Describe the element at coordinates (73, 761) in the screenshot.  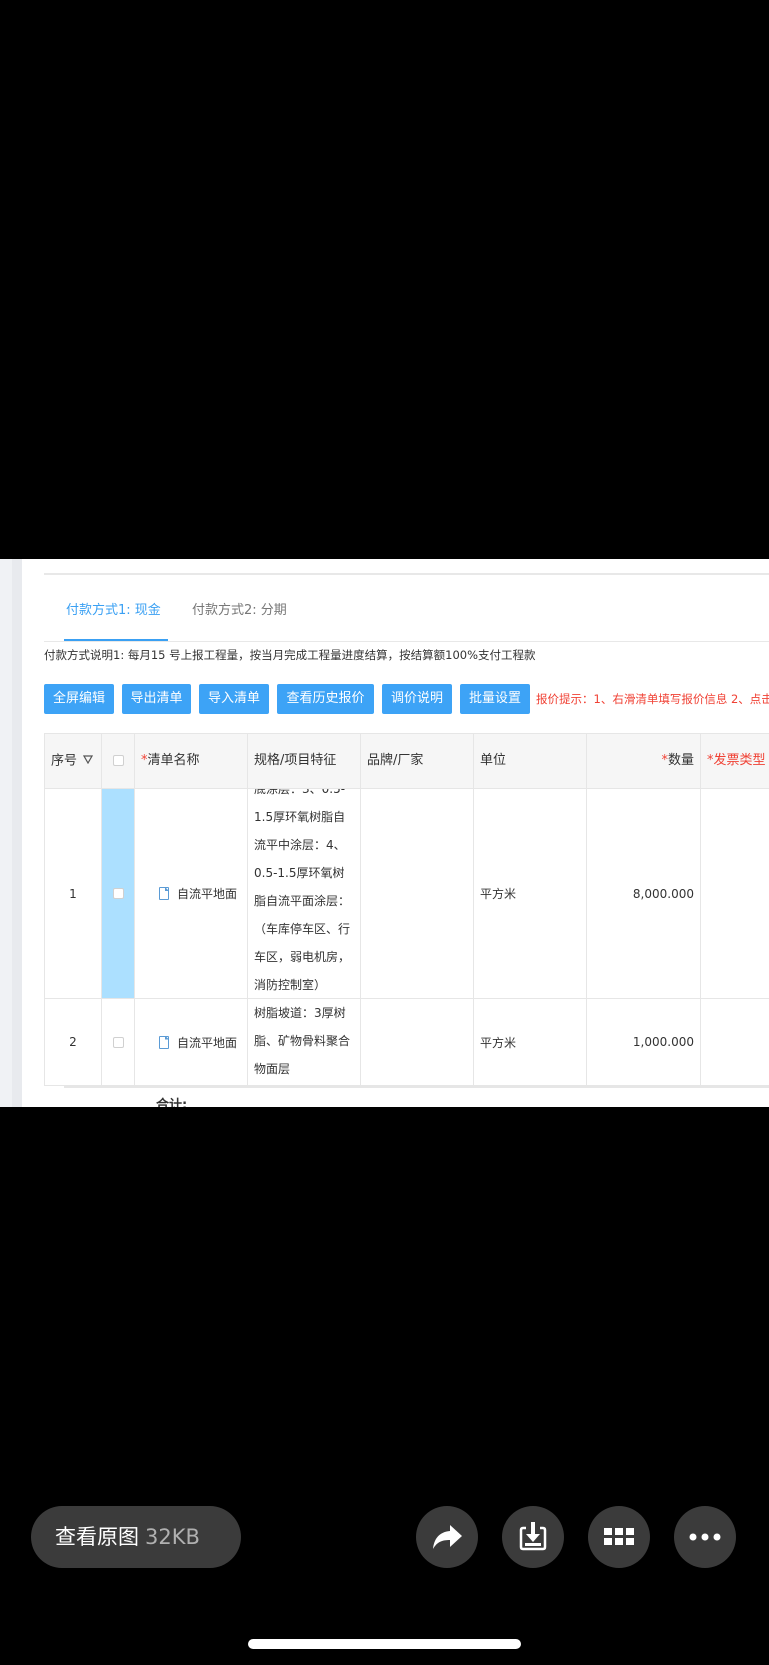
I see `header-seq: 序号` at that location.